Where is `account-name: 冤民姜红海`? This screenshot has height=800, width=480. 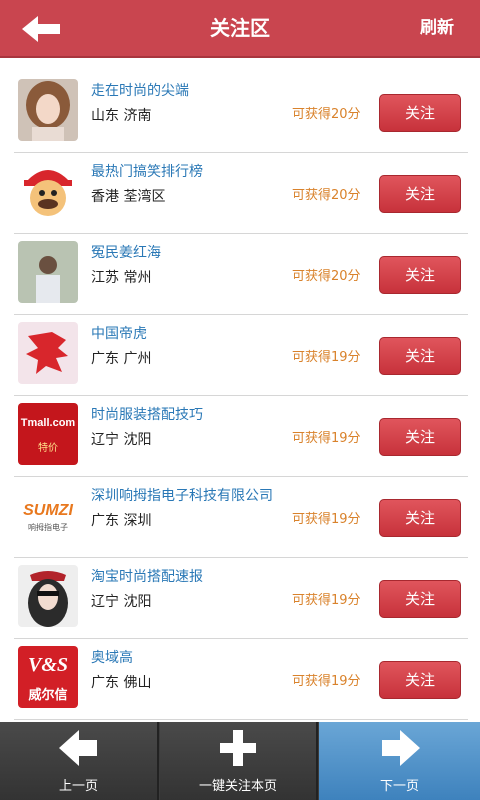 account-name: 冤民姜红海 is located at coordinates (126, 252).